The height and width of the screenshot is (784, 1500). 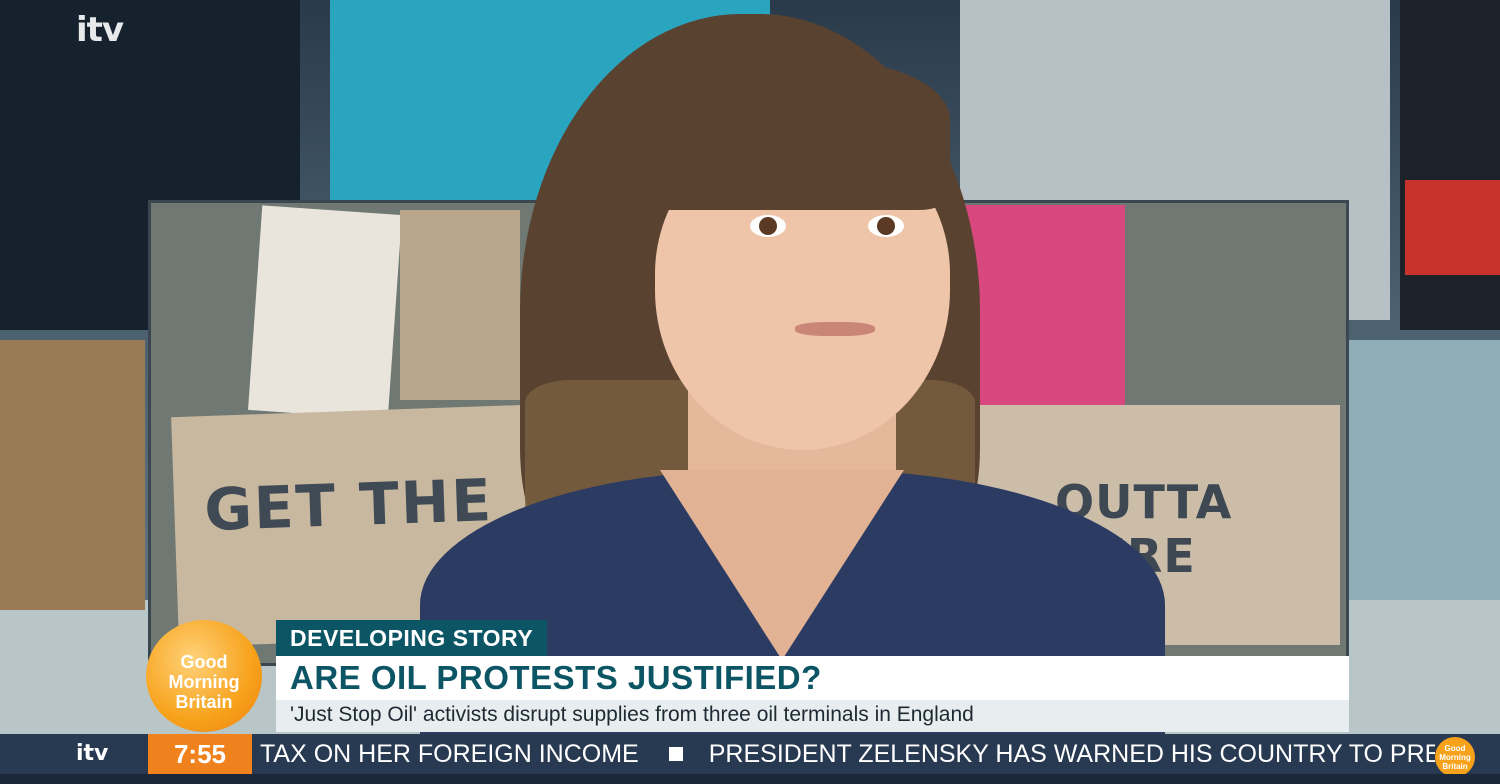 What do you see at coordinates (795, 135) in the screenshot?
I see `guest-fringe` at bounding box center [795, 135].